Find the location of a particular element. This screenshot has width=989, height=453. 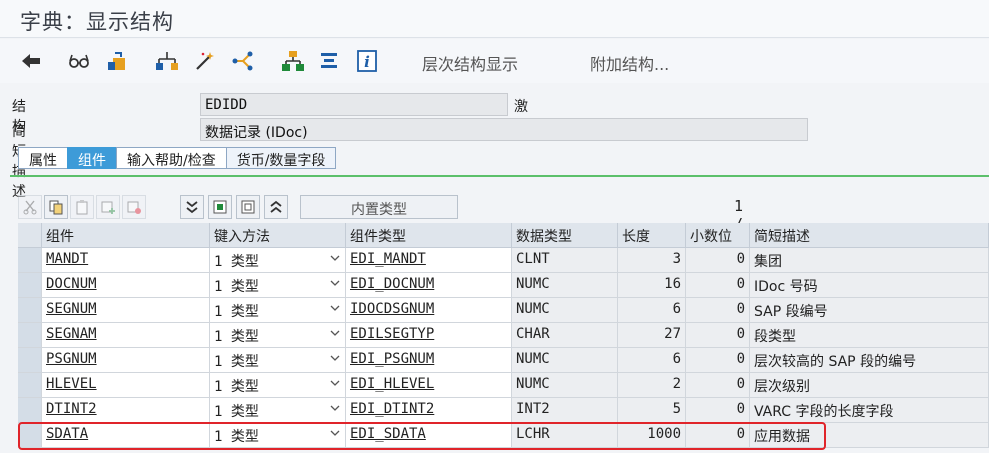

glasses-icon is located at coordinates (79, 61).